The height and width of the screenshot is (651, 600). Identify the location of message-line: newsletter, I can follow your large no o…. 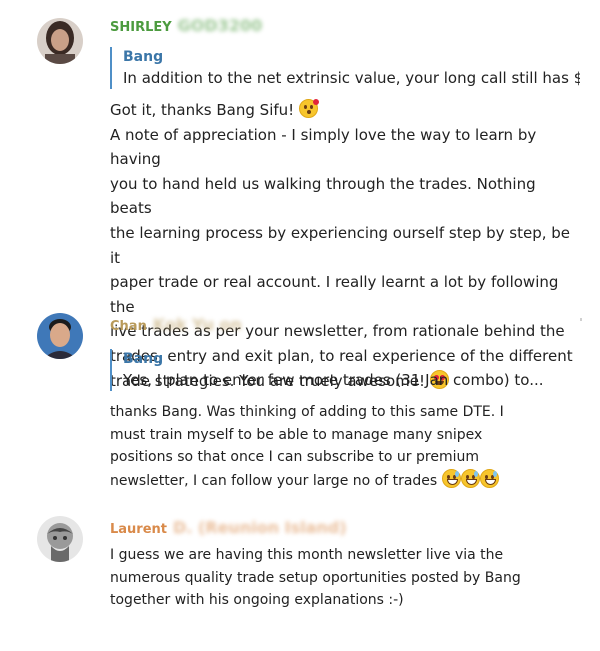
(274, 480).